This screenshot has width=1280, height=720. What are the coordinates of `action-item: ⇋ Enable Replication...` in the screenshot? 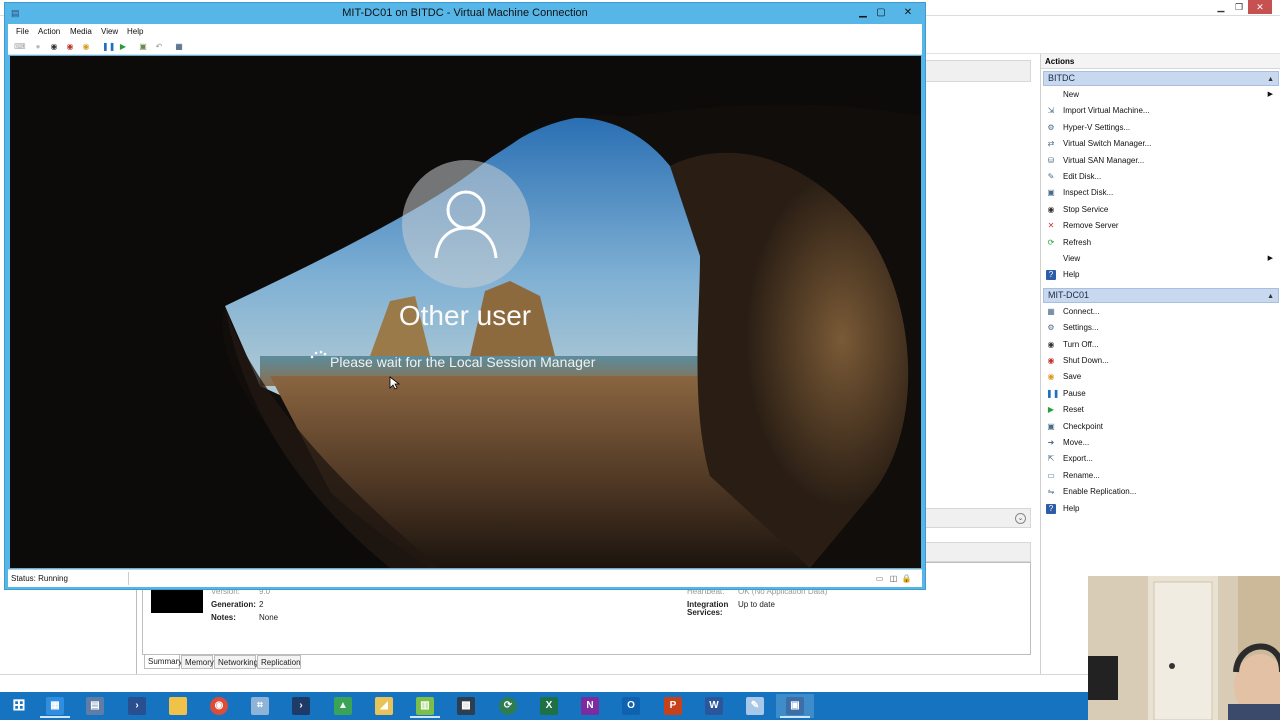 It's located at (1161, 492).